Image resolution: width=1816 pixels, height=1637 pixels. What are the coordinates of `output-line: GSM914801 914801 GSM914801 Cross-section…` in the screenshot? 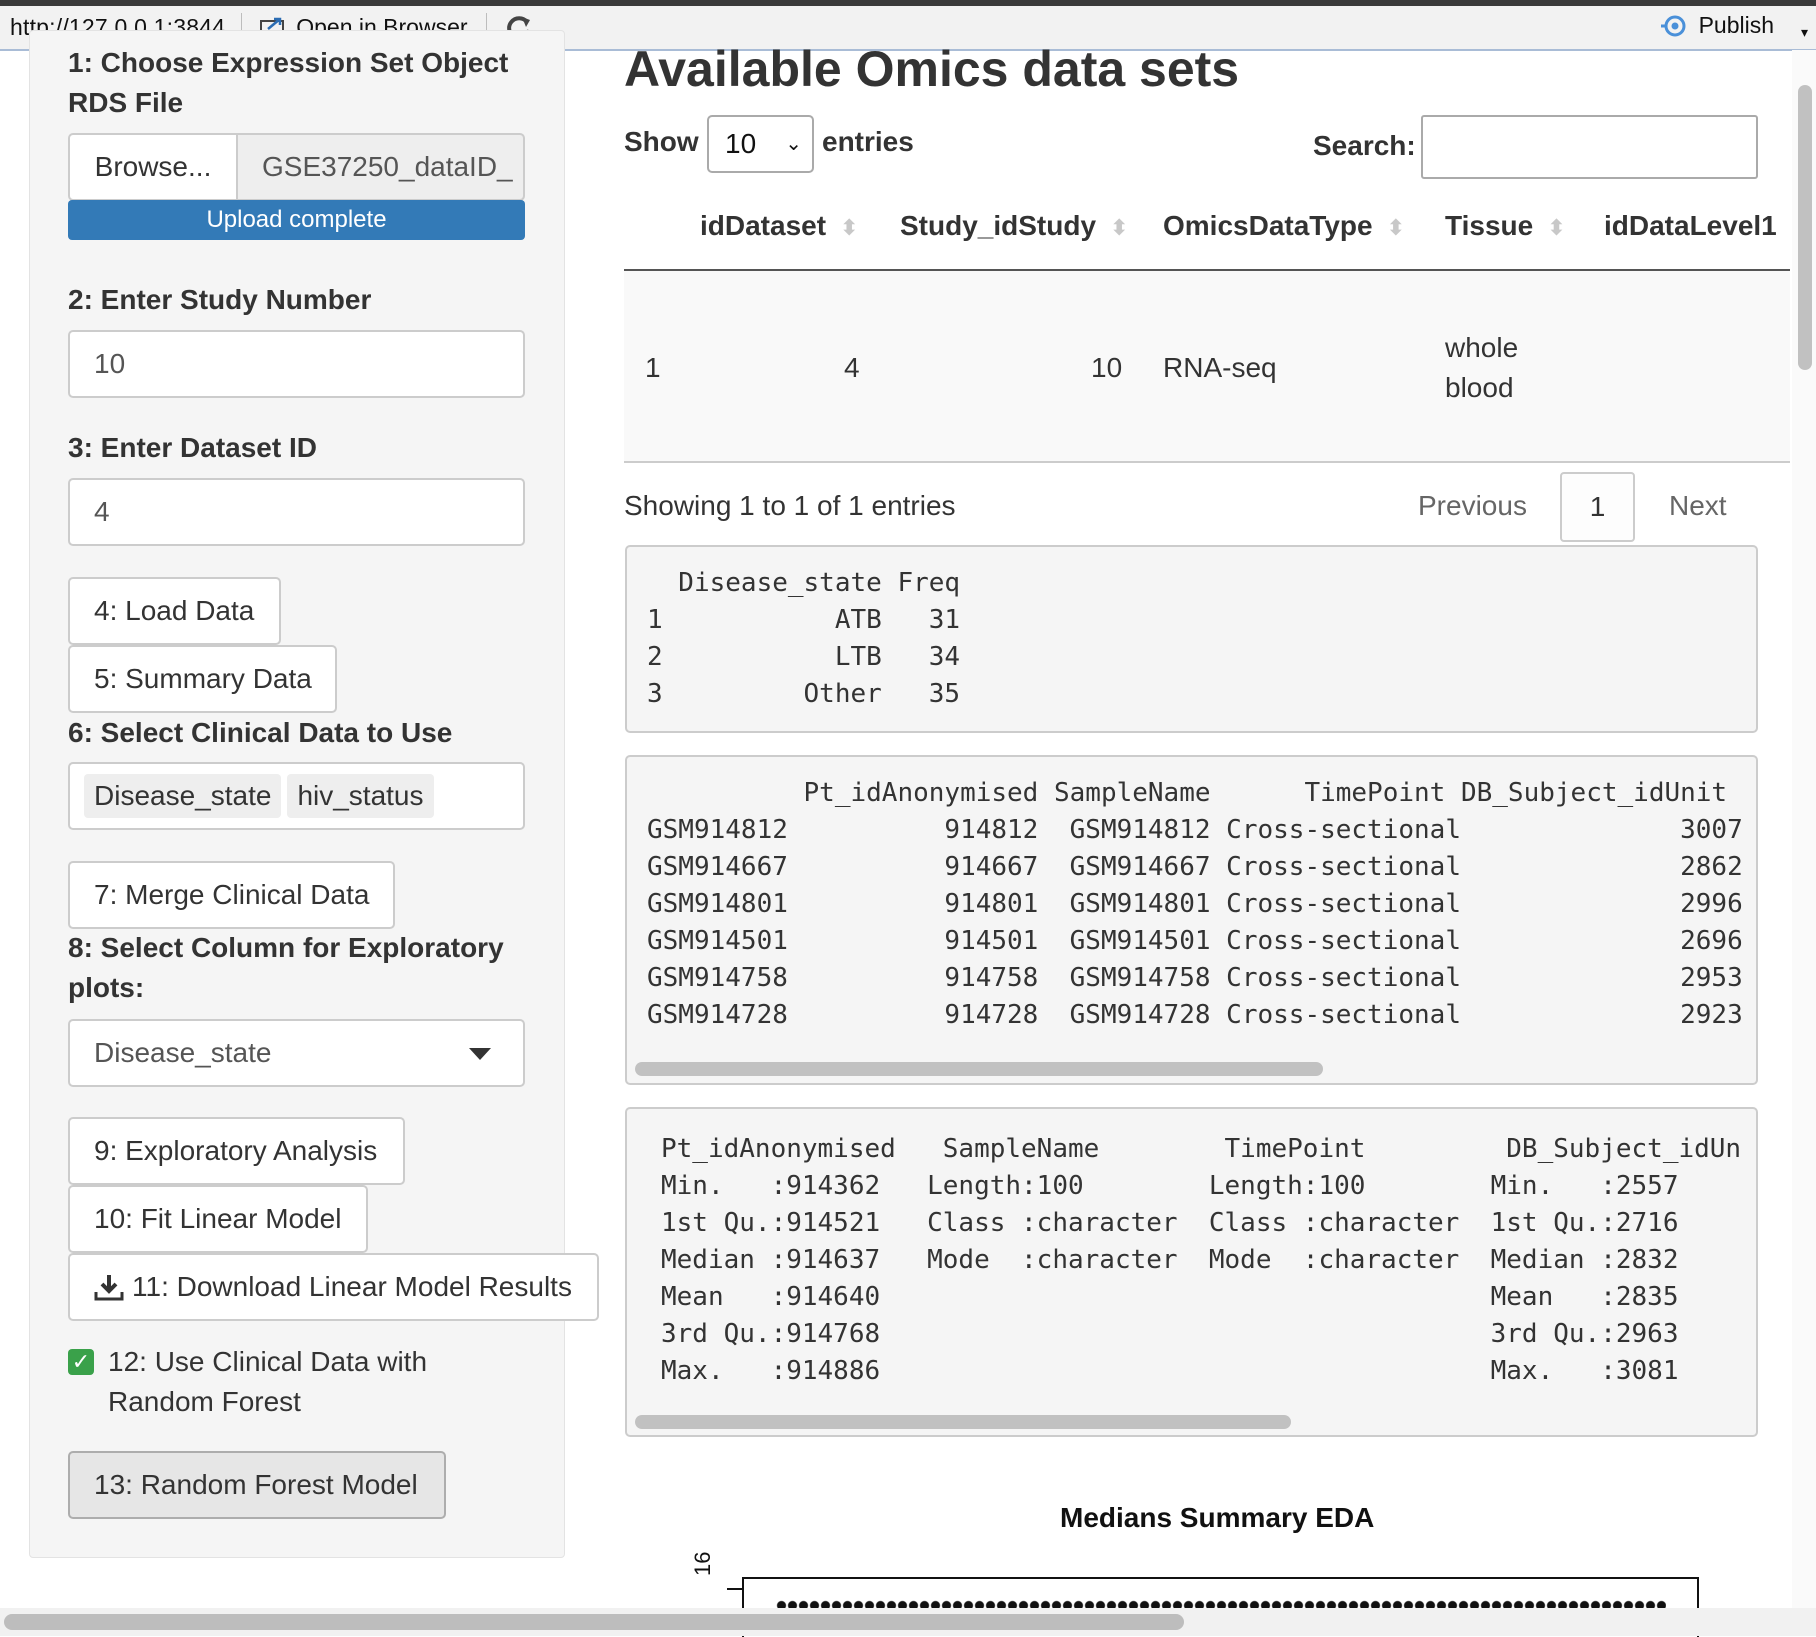 It's located at (1195, 904).